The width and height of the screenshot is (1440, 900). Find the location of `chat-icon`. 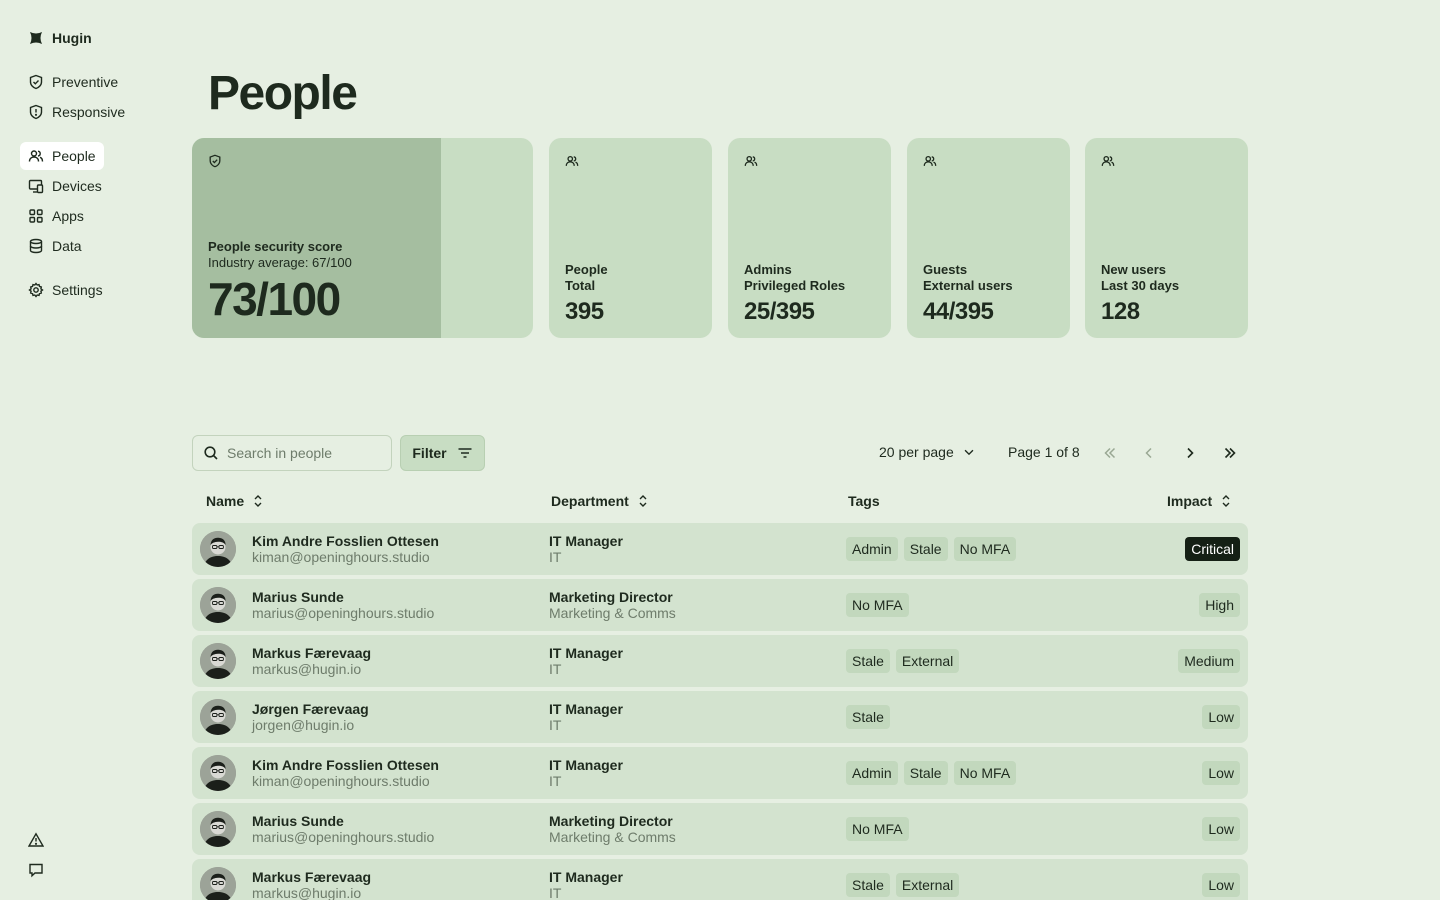

chat-icon is located at coordinates (36, 870).